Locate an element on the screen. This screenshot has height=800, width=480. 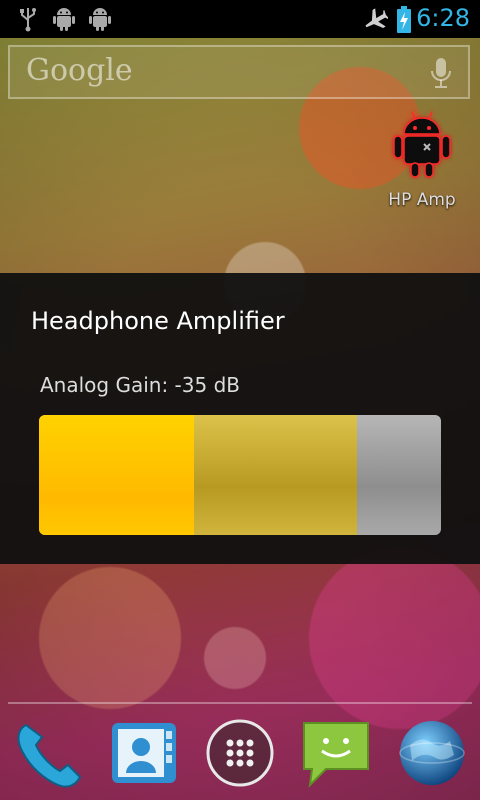
status-clock: 6:28 is located at coordinates (443, 18).